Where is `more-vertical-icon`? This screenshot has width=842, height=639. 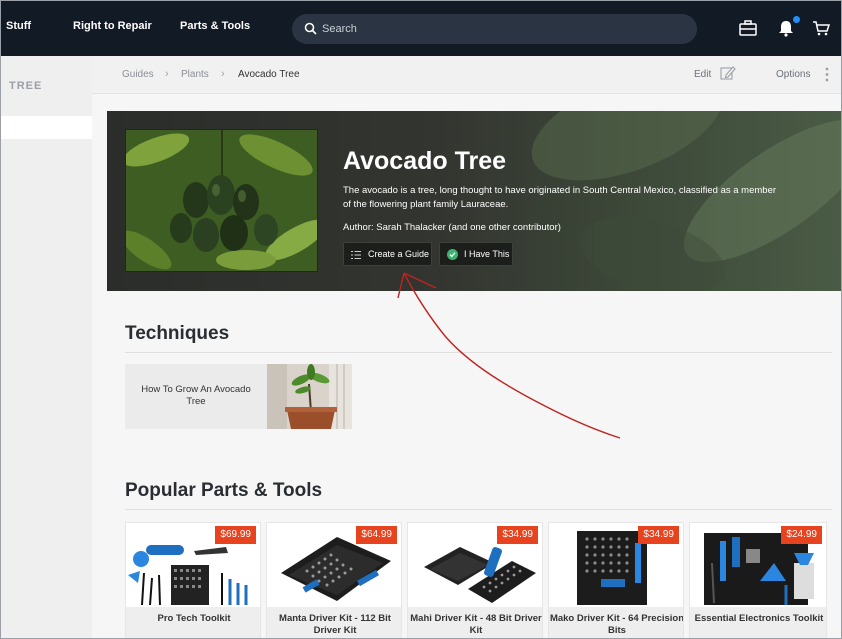 more-vertical-icon is located at coordinates (827, 74).